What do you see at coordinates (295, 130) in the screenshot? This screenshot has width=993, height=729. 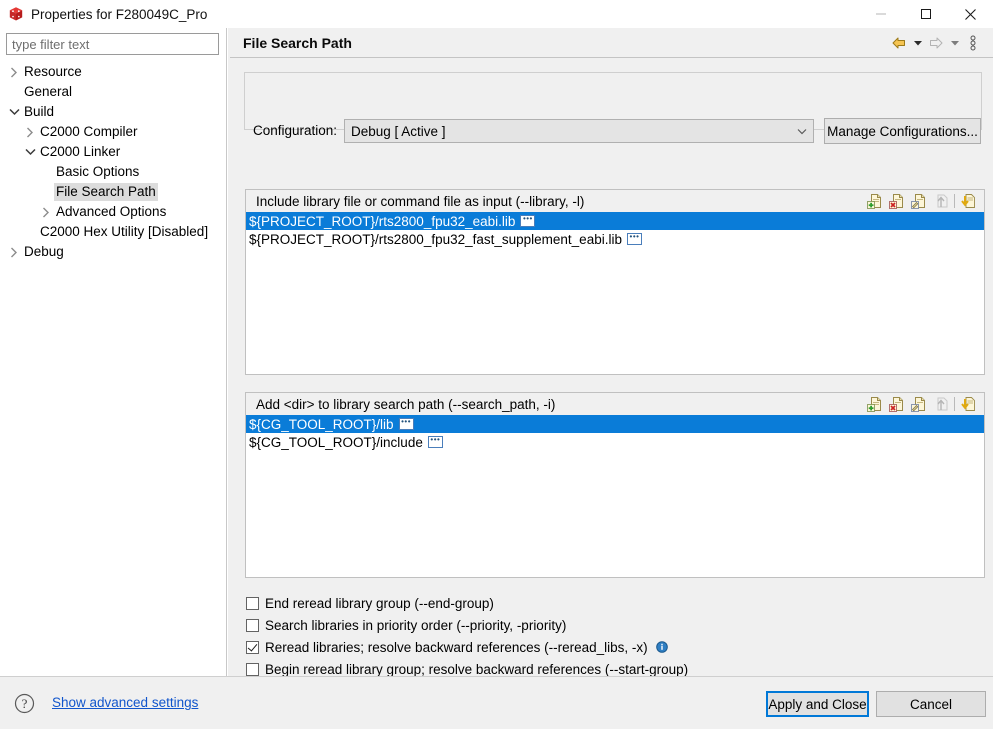 I see `configuration-label: Configuration:` at bounding box center [295, 130].